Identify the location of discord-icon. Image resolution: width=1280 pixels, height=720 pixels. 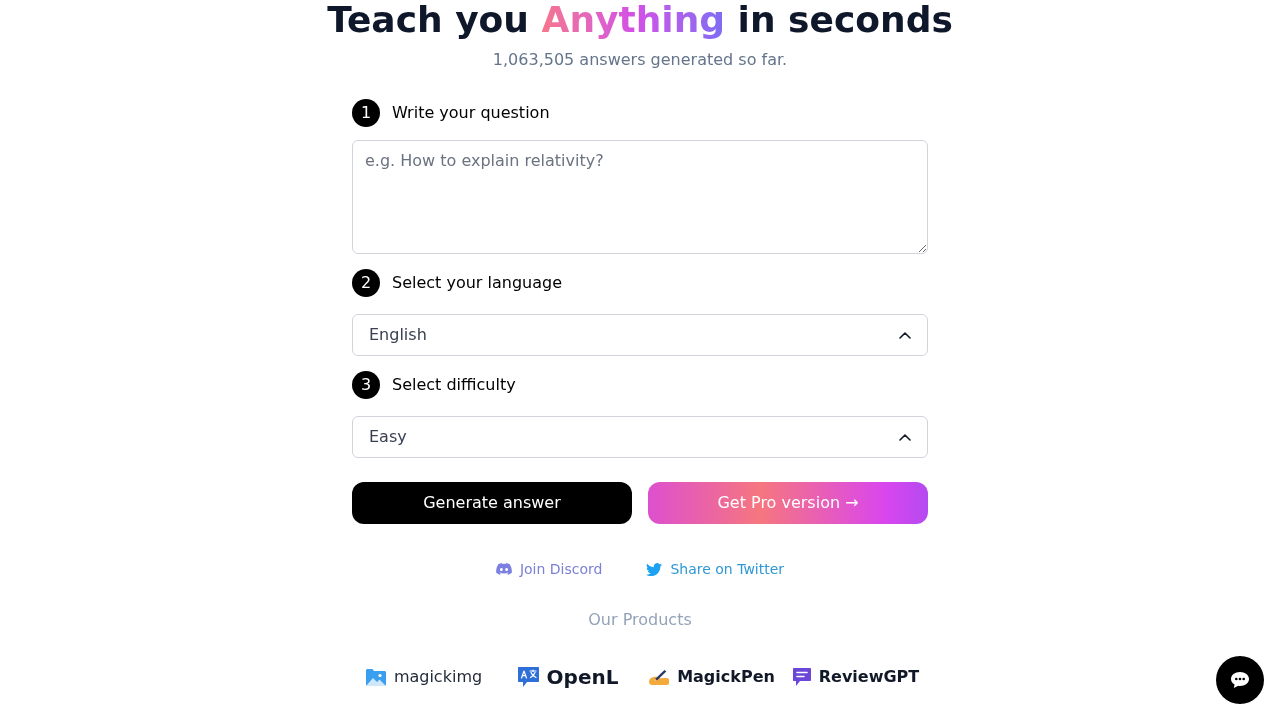
(503, 569).